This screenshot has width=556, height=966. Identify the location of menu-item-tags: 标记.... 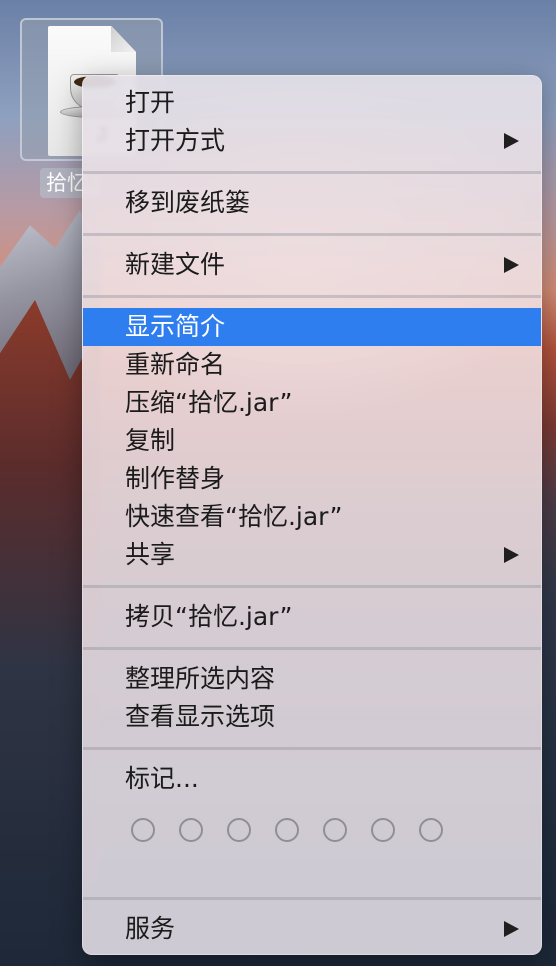
(312, 779).